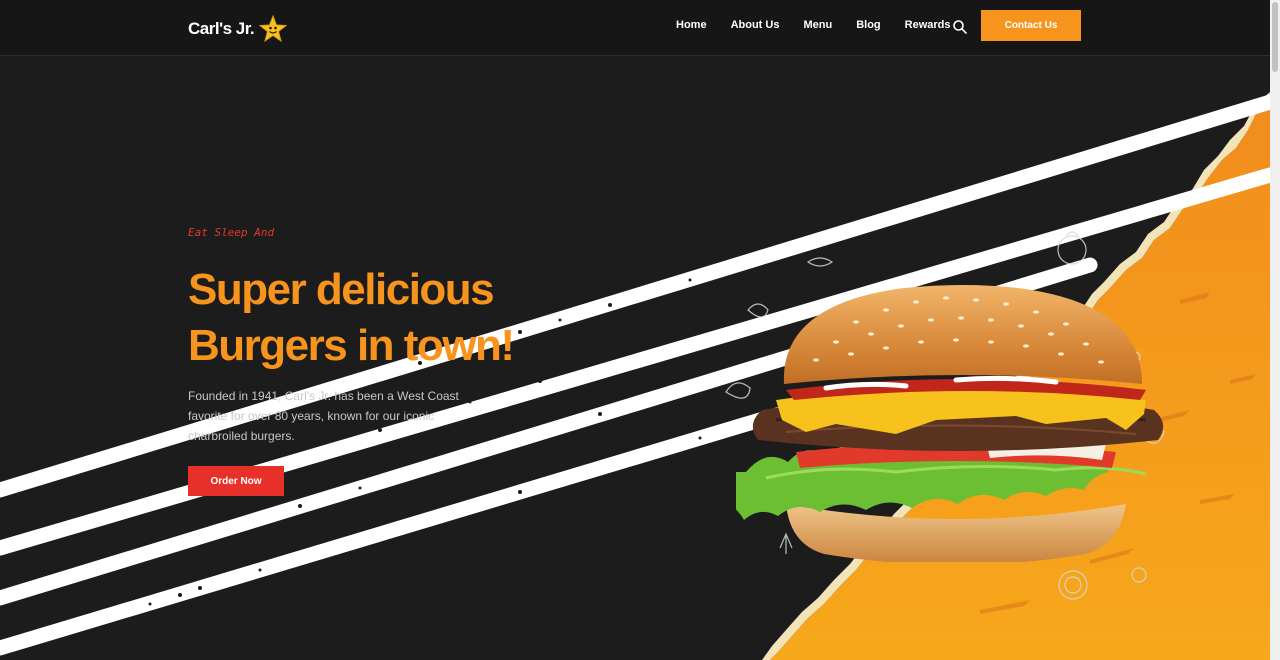  I want to click on star-icon, so click(273, 28).